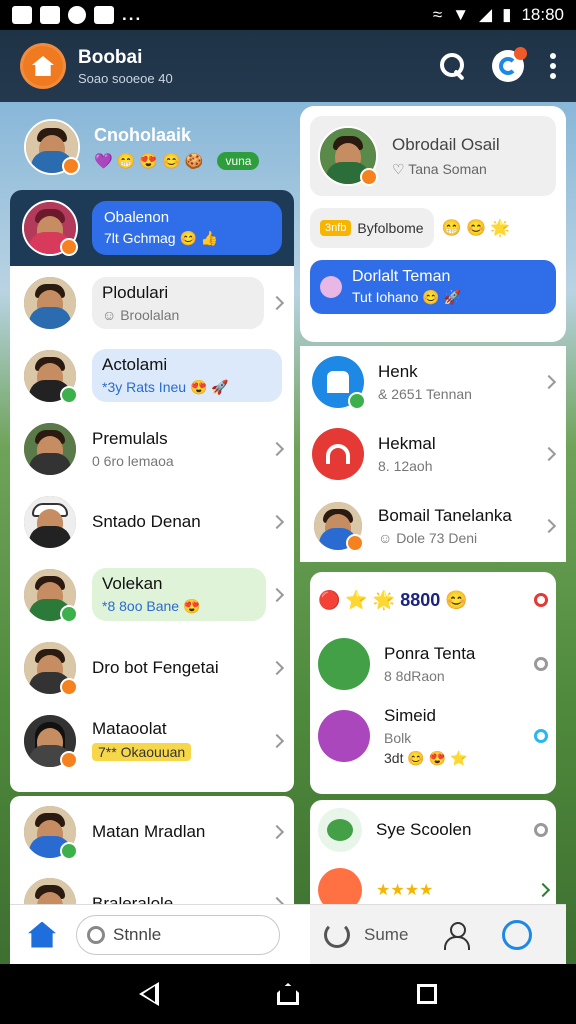  What do you see at coordinates (453, 66) in the screenshot?
I see `search-icon` at bounding box center [453, 66].